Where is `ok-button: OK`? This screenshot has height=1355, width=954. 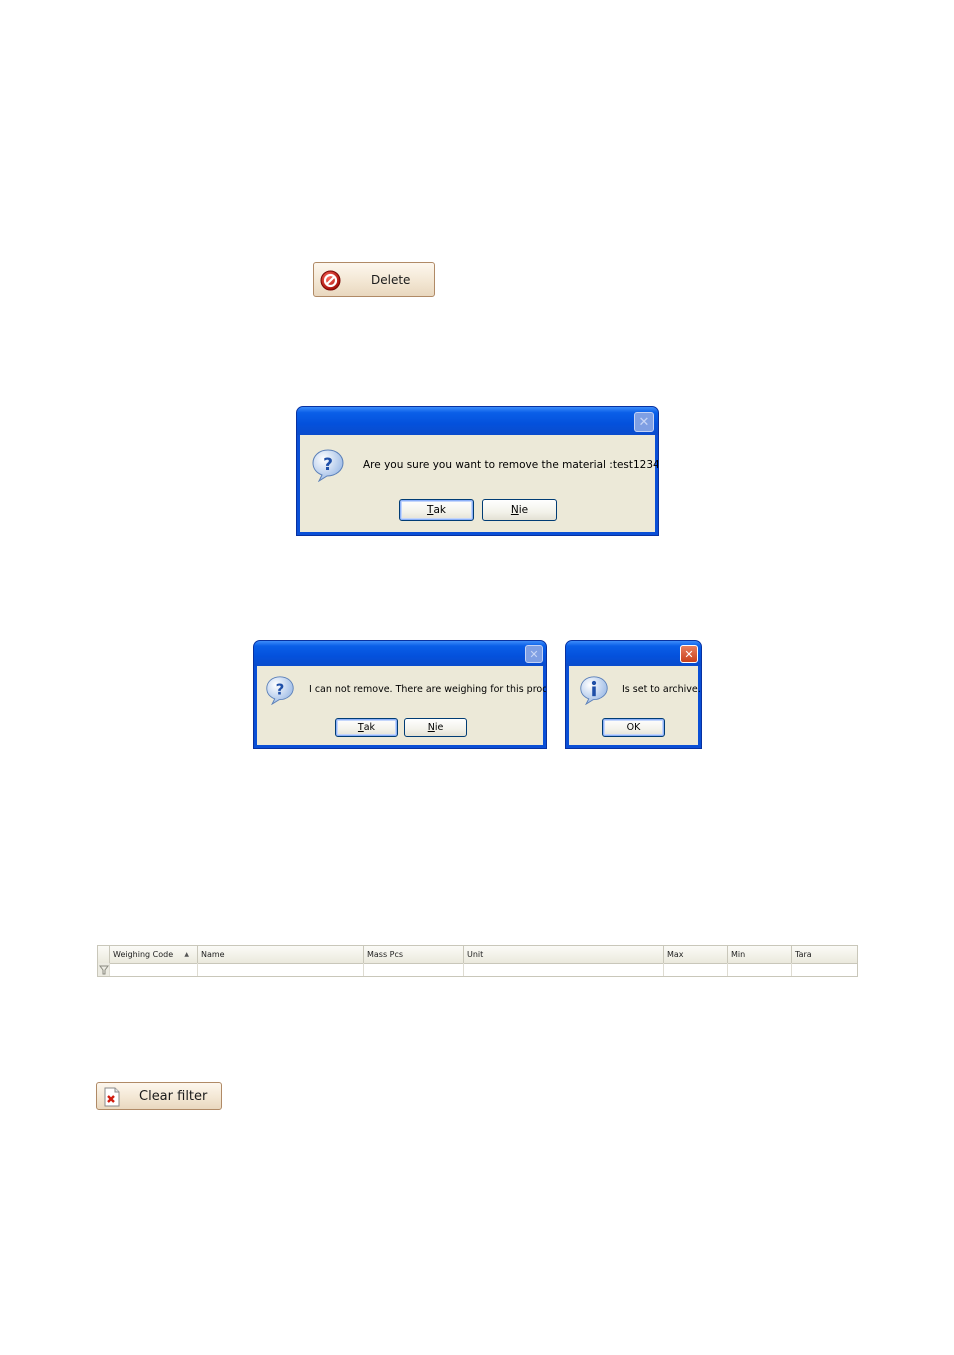 ok-button: OK is located at coordinates (633, 727).